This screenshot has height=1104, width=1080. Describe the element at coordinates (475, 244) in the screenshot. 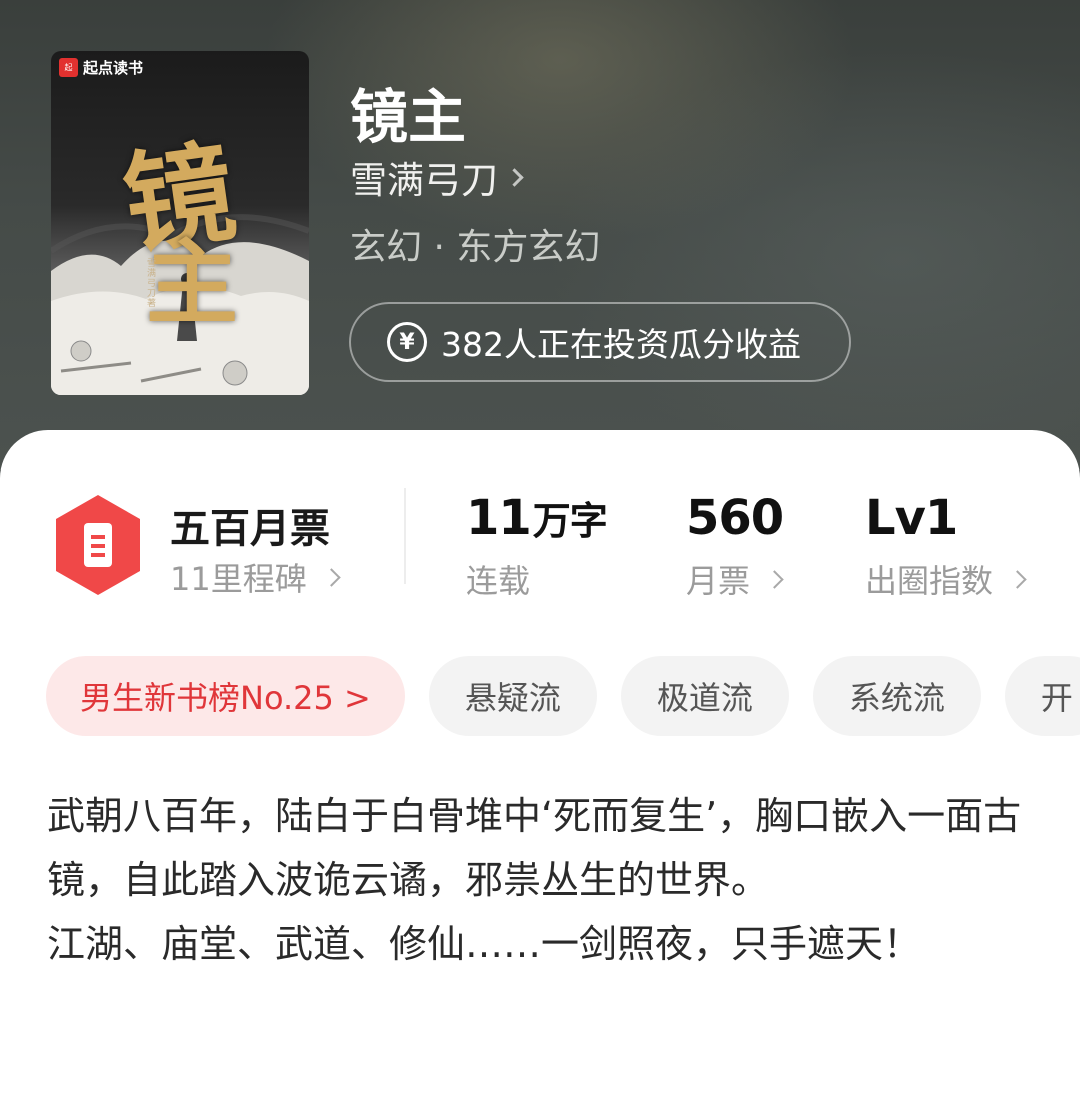

I see `book-genre: 玄幻 · 东方玄幻` at that location.